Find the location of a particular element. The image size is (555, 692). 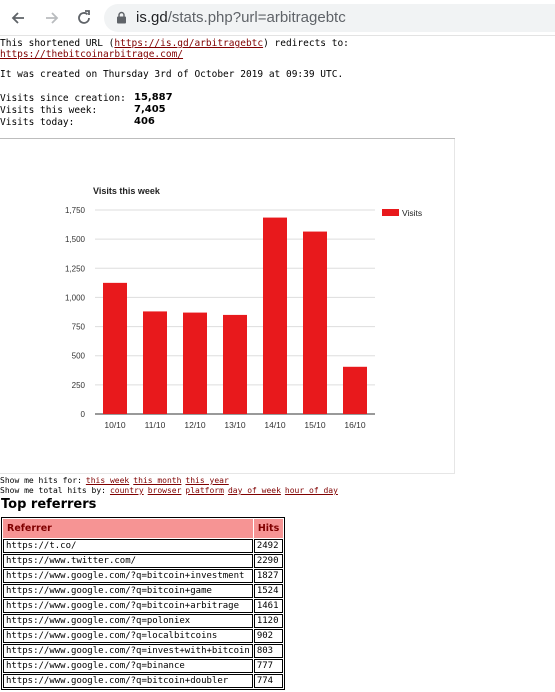

back-button is located at coordinates (18, 18).